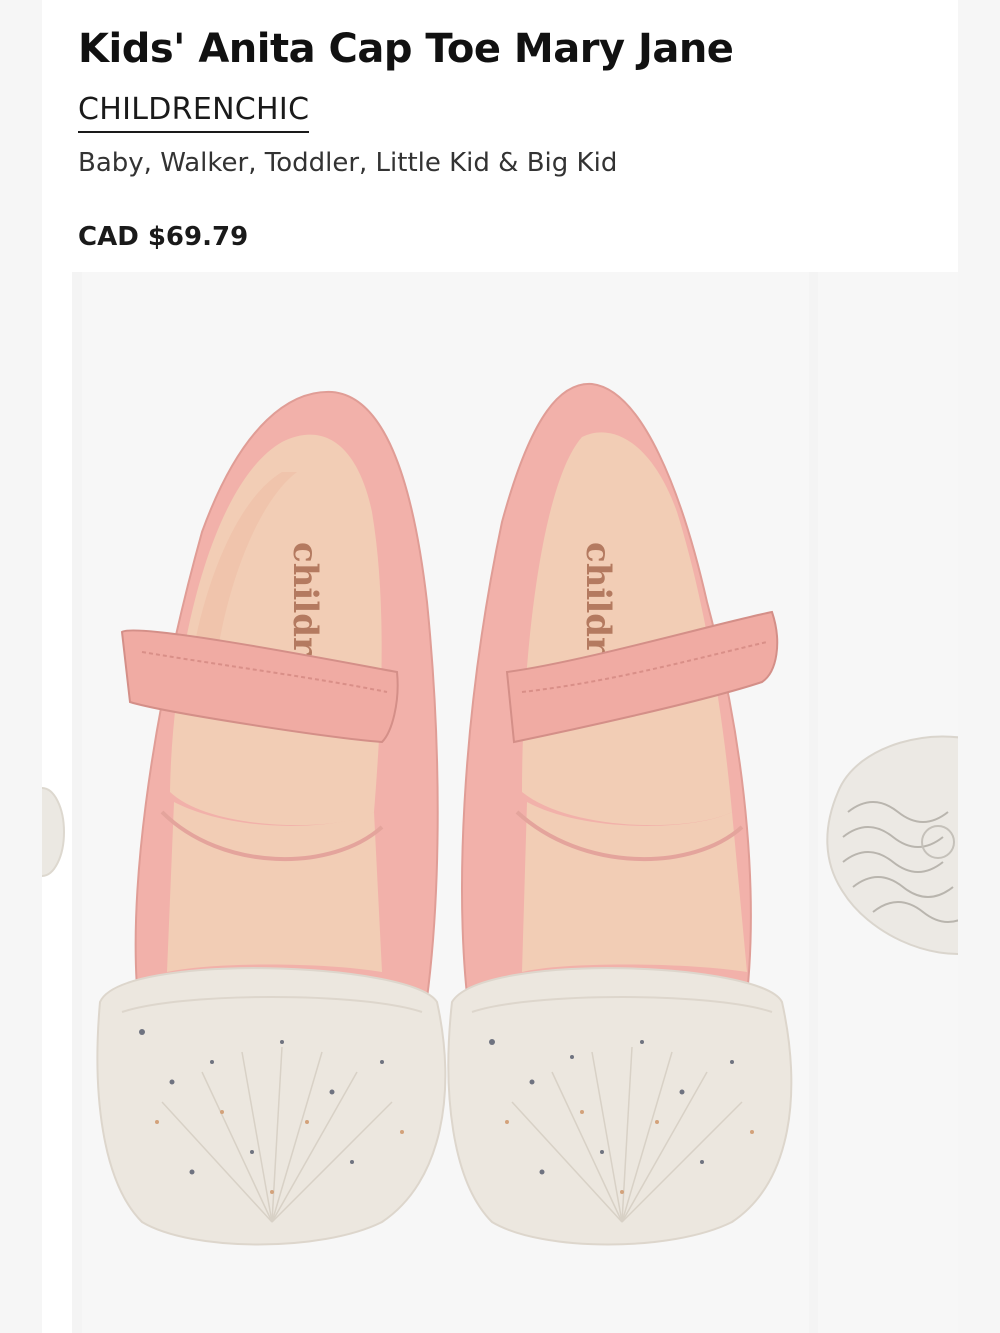  What do you see at coordinates (194, 112) in the screenshot?
I see `brand-link: CHILDRENCHIC` at bounding box center [194, 112].